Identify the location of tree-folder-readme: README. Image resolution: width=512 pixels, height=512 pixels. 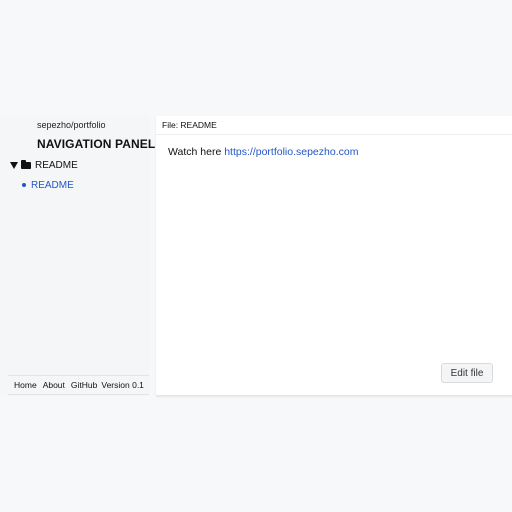
(44, 165).